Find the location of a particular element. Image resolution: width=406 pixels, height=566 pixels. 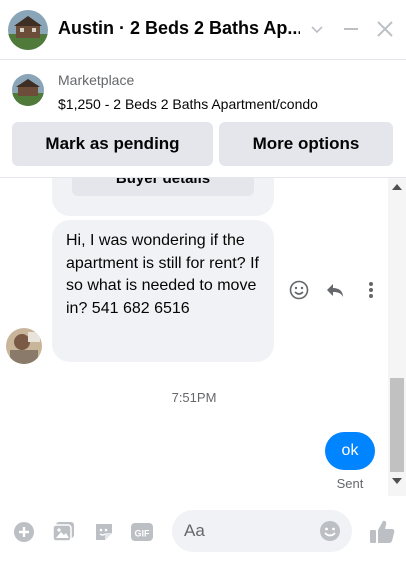

chevron-down-icon is located at coordinates (317, 29).